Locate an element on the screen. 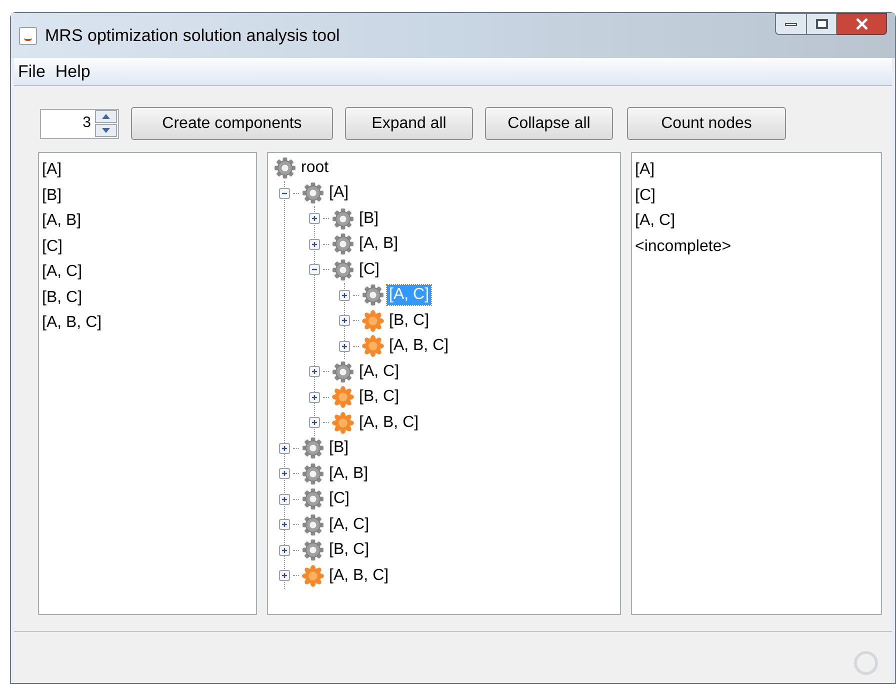 This screenshot has width=896, height=688. app-icon is located at coordinates (28, 35).